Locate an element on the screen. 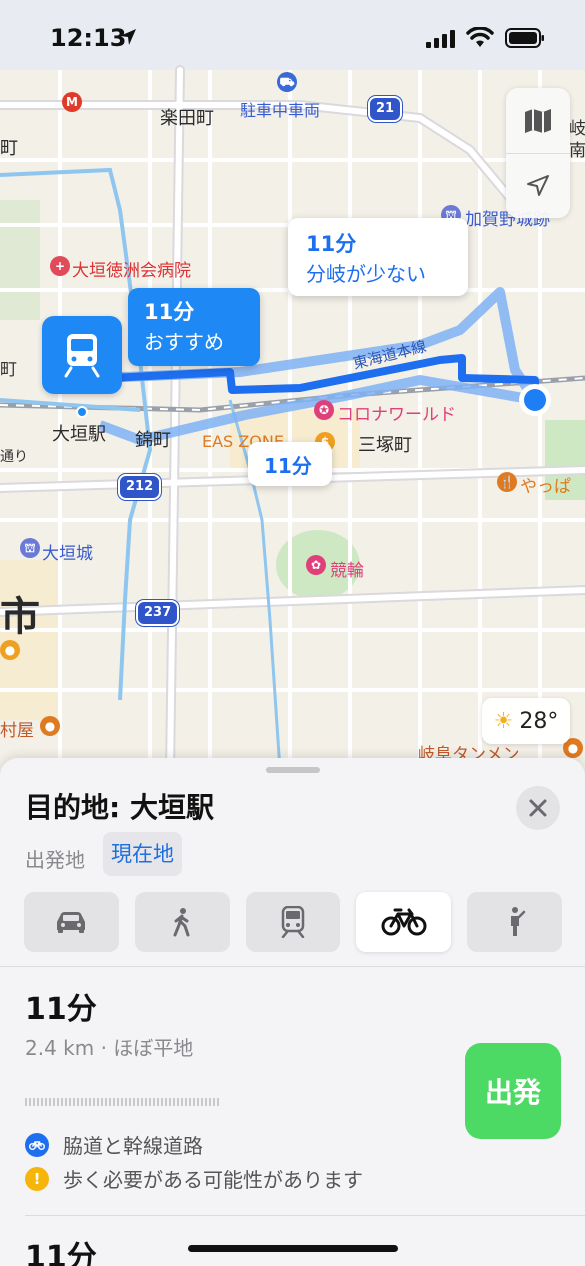  bicycle-icon is located at coordinates (404, 922).